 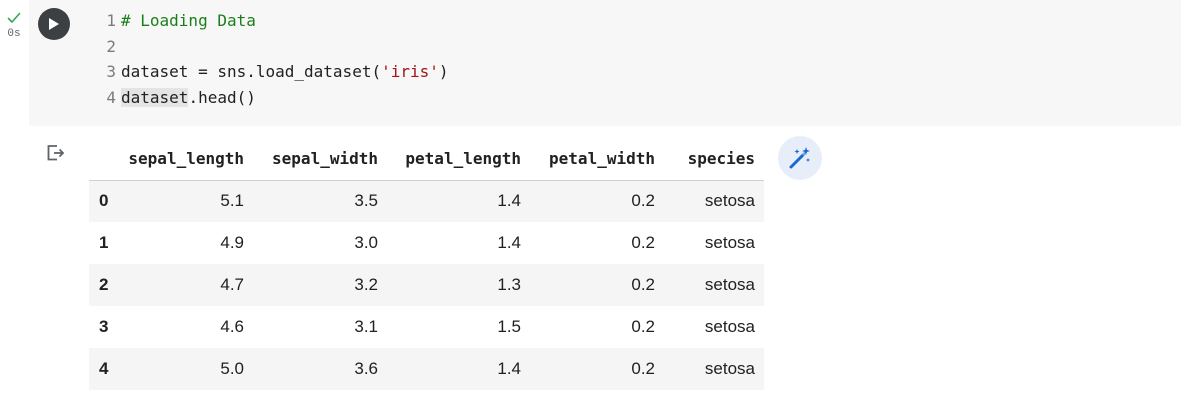 I want to click on table-cell: 3.1, so click(x=366, y=326).